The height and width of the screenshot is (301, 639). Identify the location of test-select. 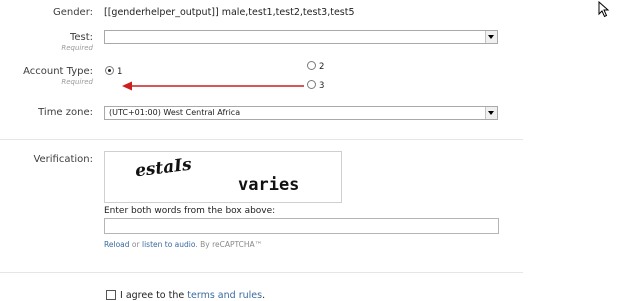
(301, 37).